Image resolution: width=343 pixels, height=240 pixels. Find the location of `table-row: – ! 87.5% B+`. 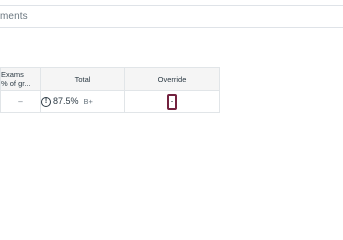

table-row: – ! 87.5% B+ is located at coordinates (110, 101).